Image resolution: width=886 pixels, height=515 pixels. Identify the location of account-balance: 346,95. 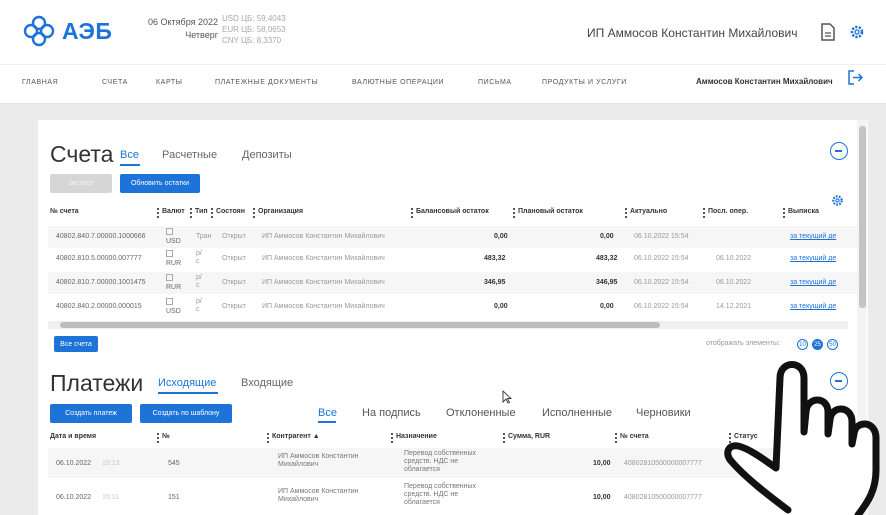
(495, 282).